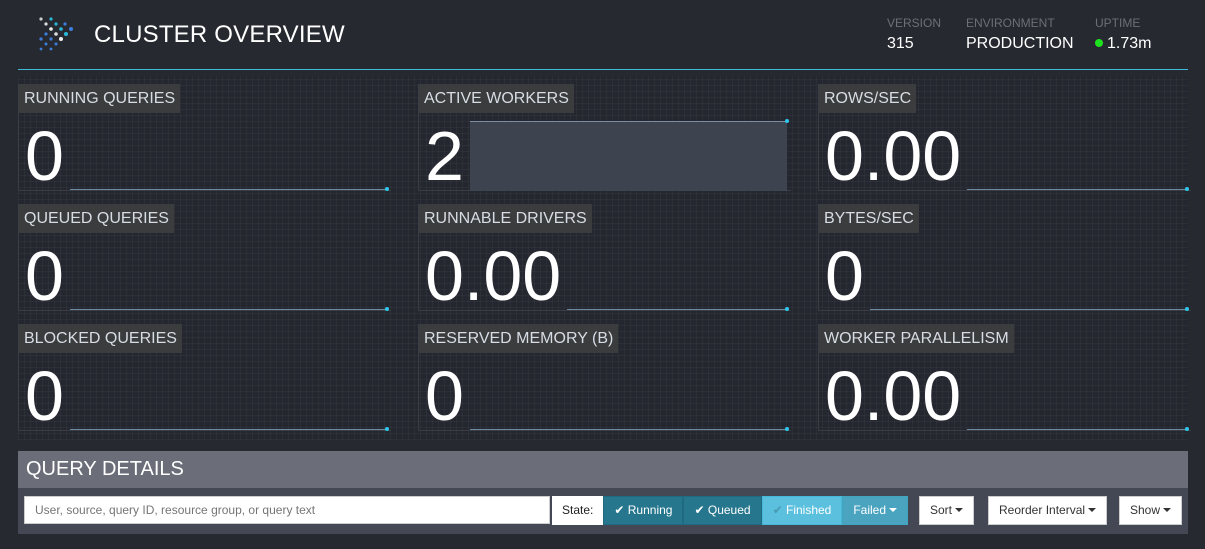 This screenshot has width=1205, height=549. I want to click on page-title: CLUSTER OVERVIEW, so click(219, 34).